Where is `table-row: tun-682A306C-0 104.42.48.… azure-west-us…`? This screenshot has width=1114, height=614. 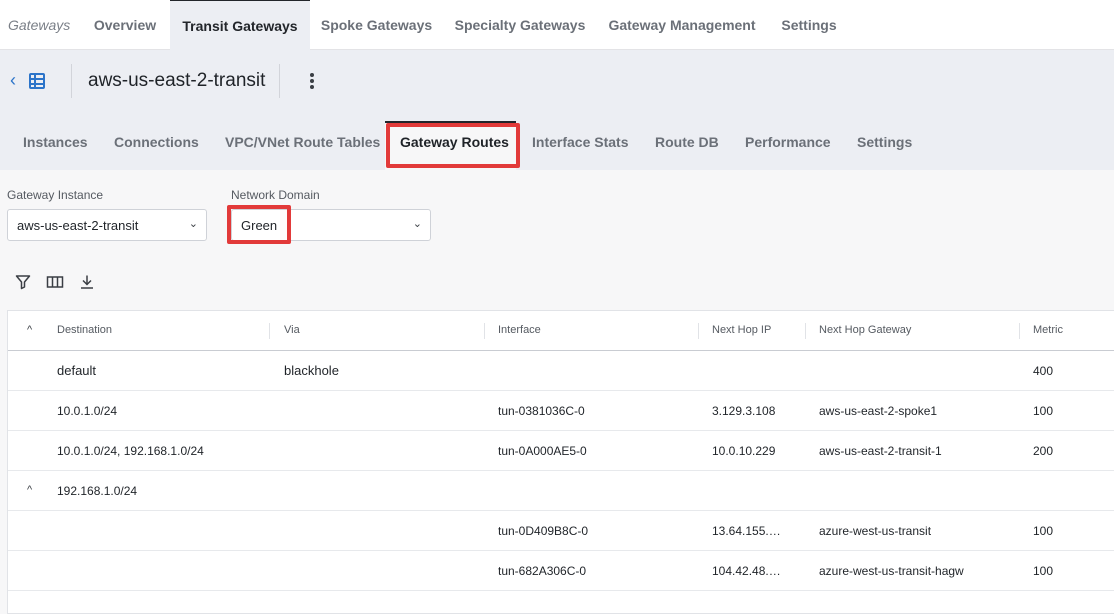
table-row: tun-682A306C-0 104.42.48.… azure-west-us… is located at coordinates (561, 571).